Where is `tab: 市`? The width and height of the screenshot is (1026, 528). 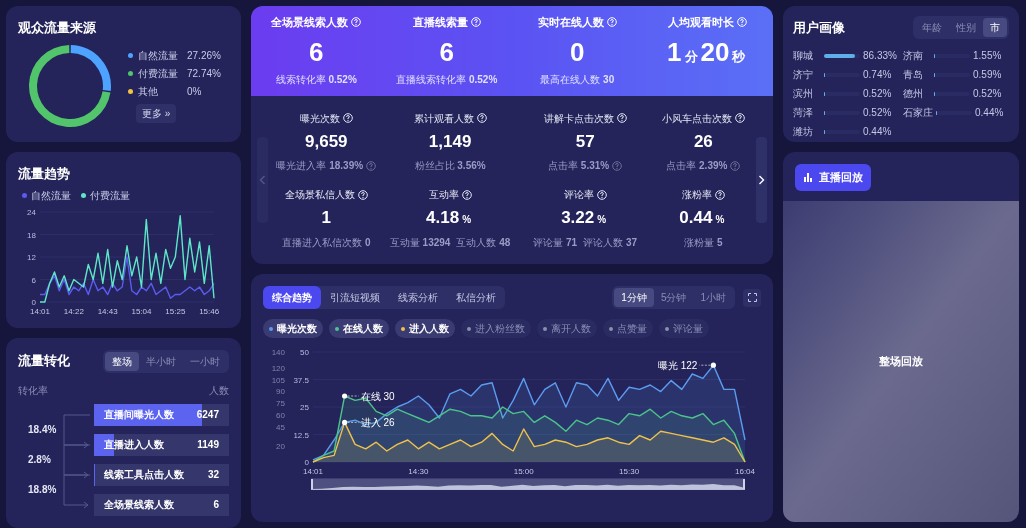
tab: 市 is located at coordinates (995, 27).